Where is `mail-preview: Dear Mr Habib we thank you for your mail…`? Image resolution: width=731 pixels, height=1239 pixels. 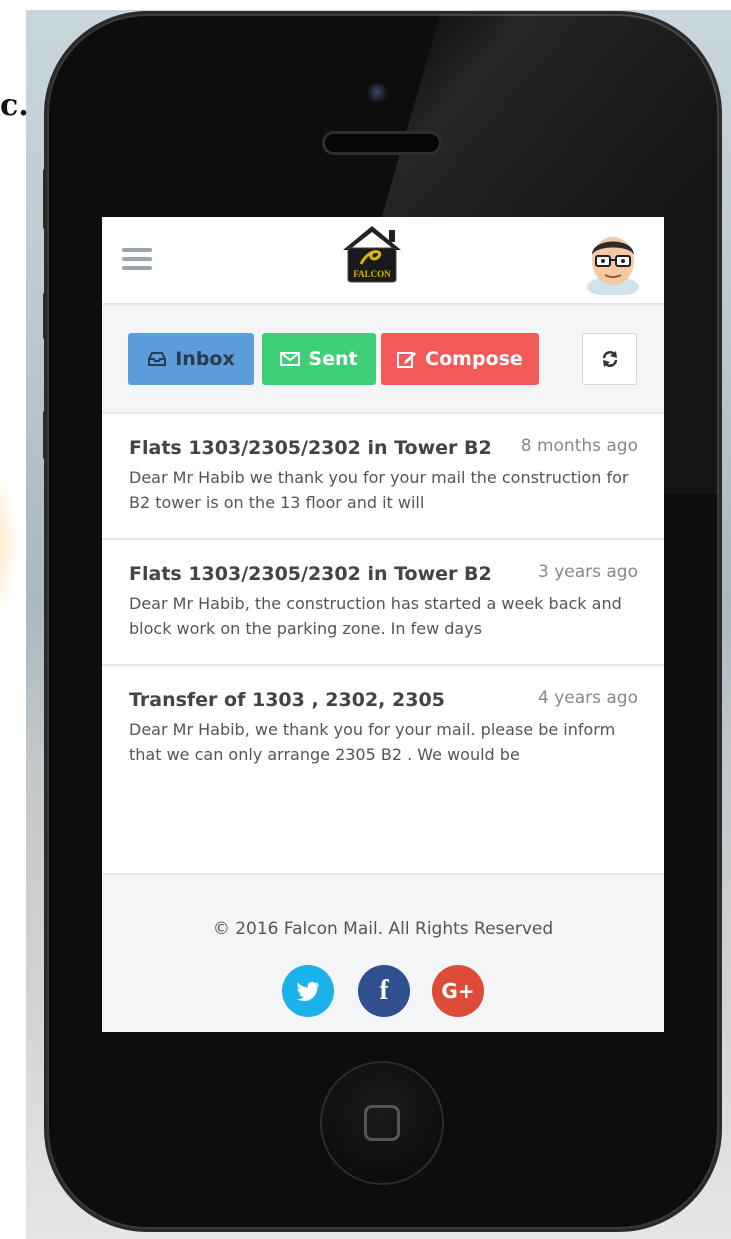
mail-preview: Dear Mr Habib we thank you for your mail… is located at coordinates (379, 490).